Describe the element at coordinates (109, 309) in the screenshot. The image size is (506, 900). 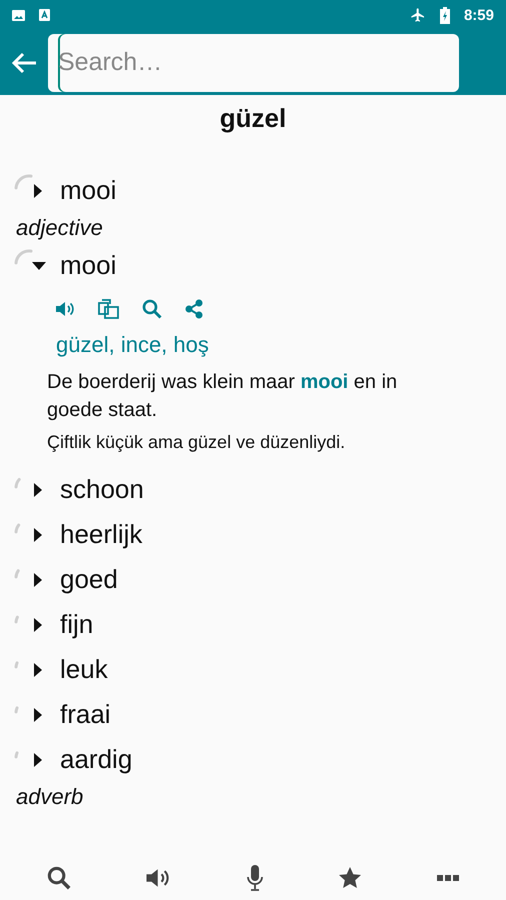
I see `copy-icon` at that location.